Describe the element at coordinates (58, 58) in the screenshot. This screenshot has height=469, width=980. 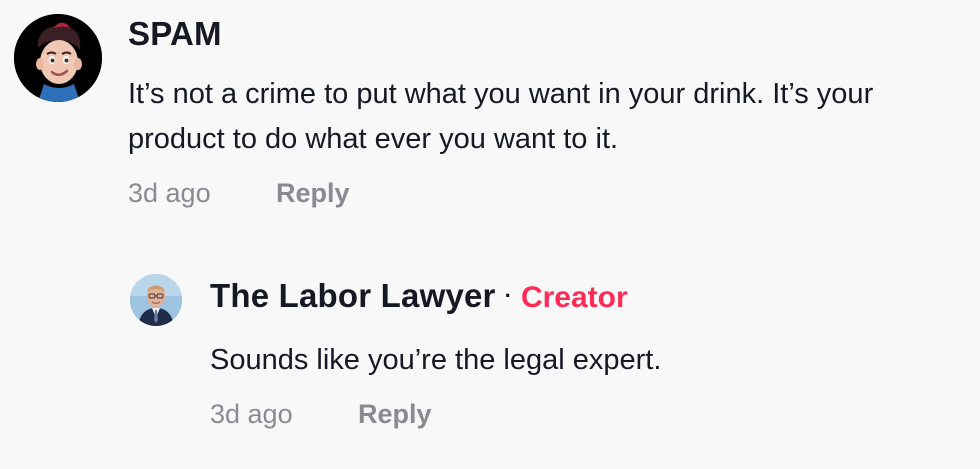
I see `memoji-avatar-icon` at that location.